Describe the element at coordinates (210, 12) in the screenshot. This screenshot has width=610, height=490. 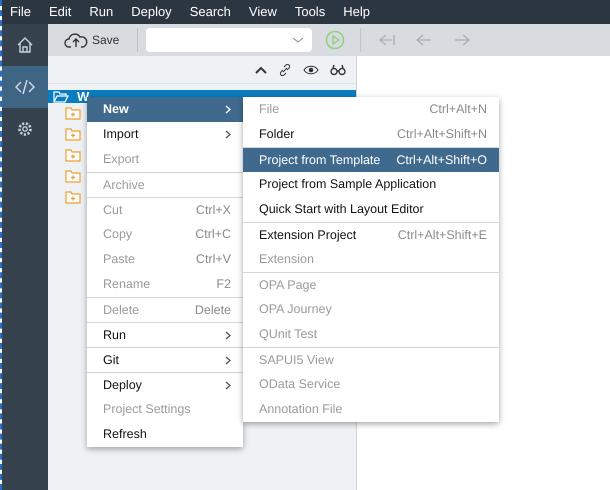
I see `menu-item: Search` at that location.